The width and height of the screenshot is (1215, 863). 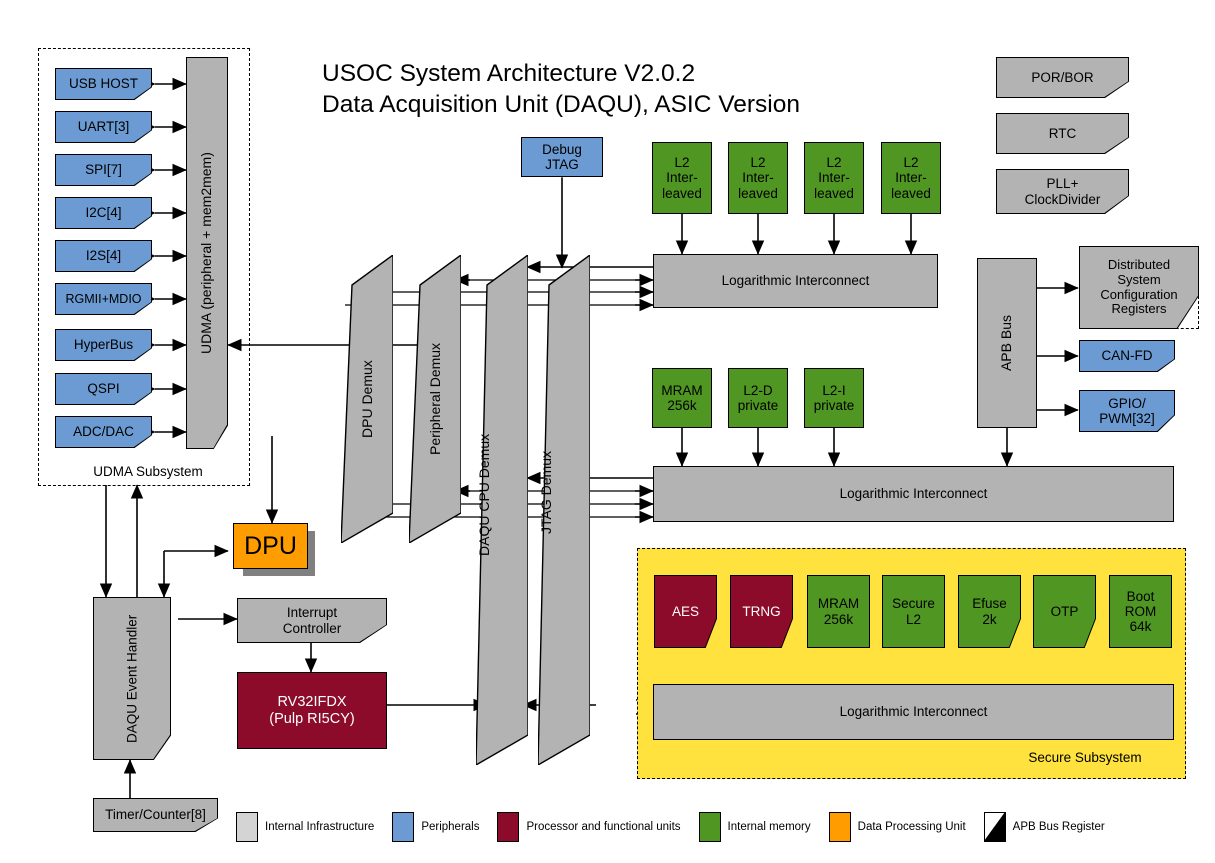 I want to click on demux-dpu: DPU Demux, so click(x=367, y=399).